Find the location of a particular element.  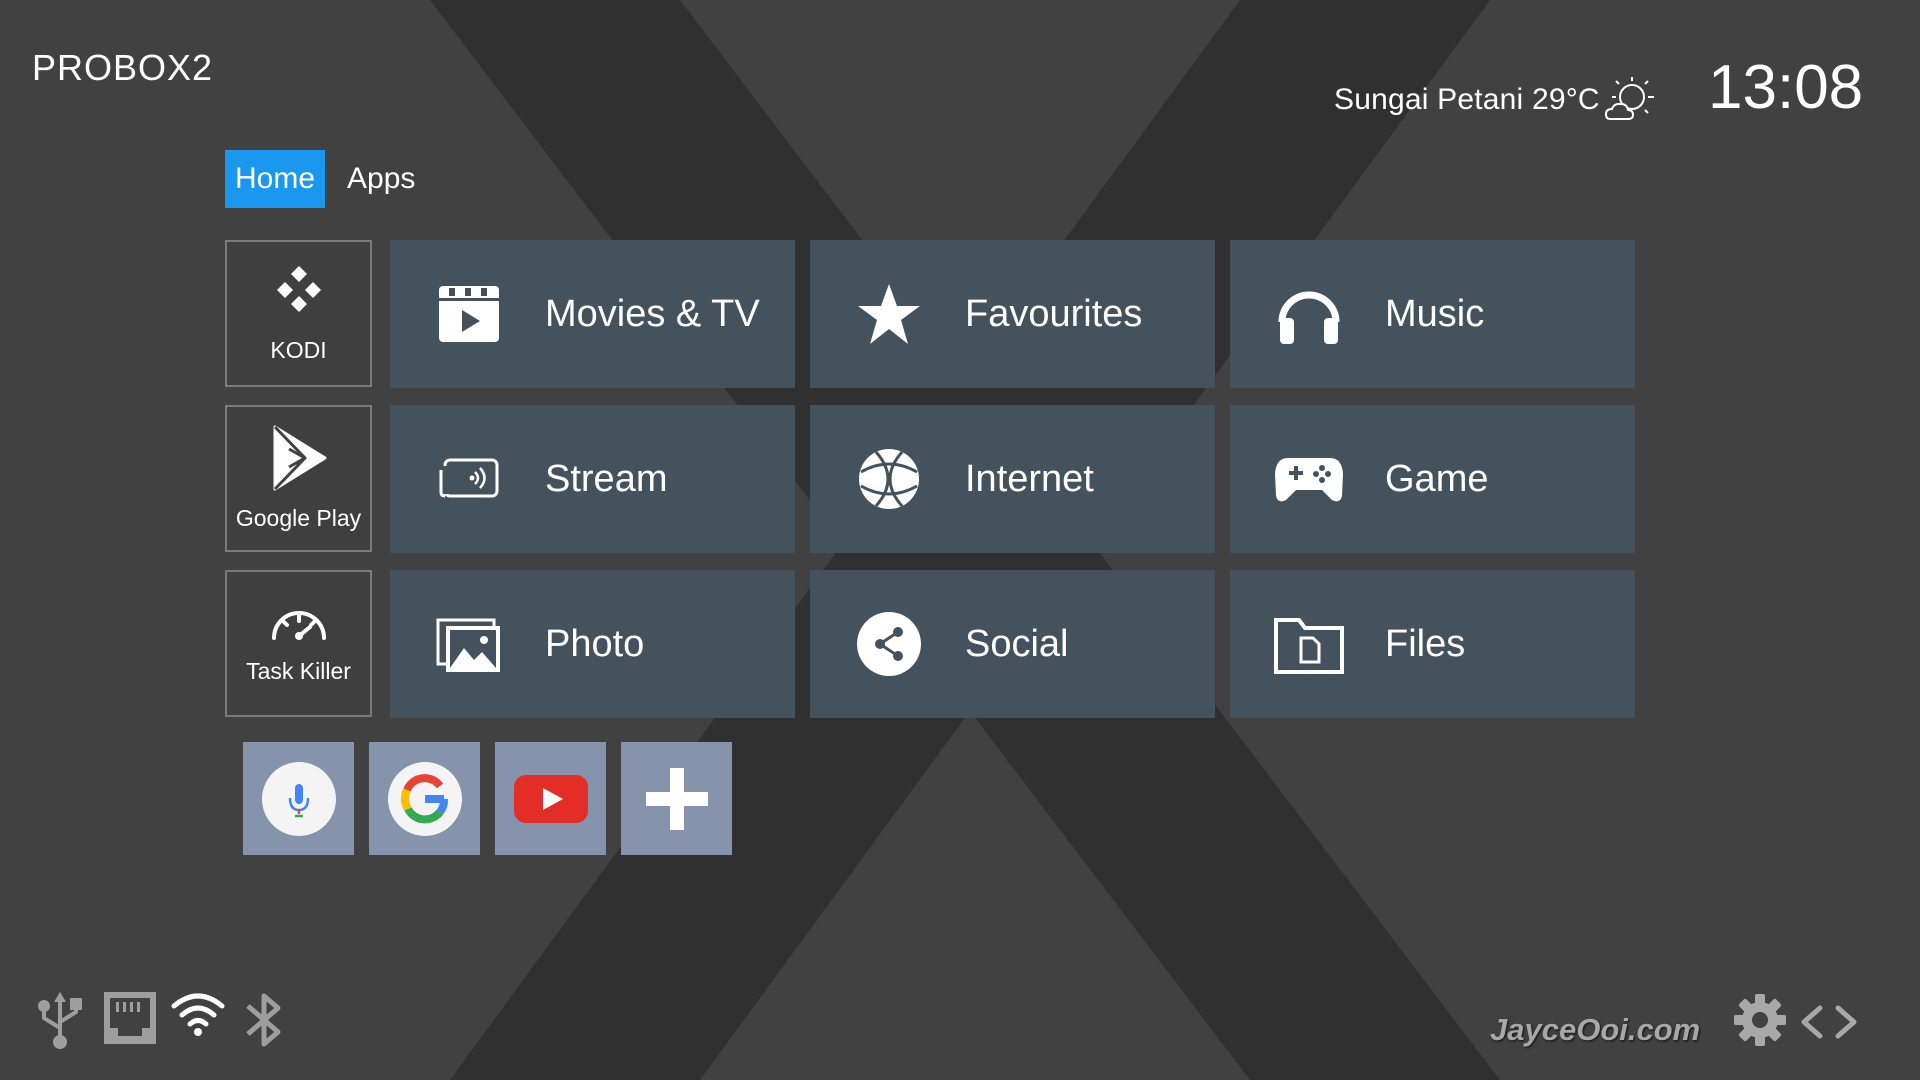

share-icon is located at coordinates (889, 644).